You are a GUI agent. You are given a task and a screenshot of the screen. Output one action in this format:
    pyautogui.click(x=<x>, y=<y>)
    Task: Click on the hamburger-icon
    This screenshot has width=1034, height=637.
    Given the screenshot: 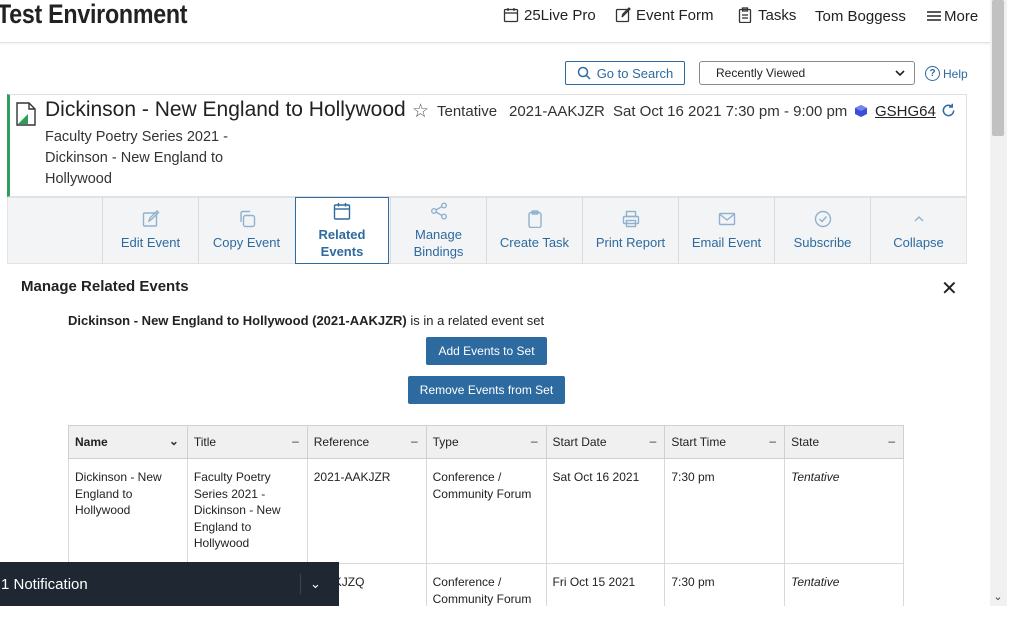 What is the action you would take?
    pyautogui.click(x=934, y=16)
    